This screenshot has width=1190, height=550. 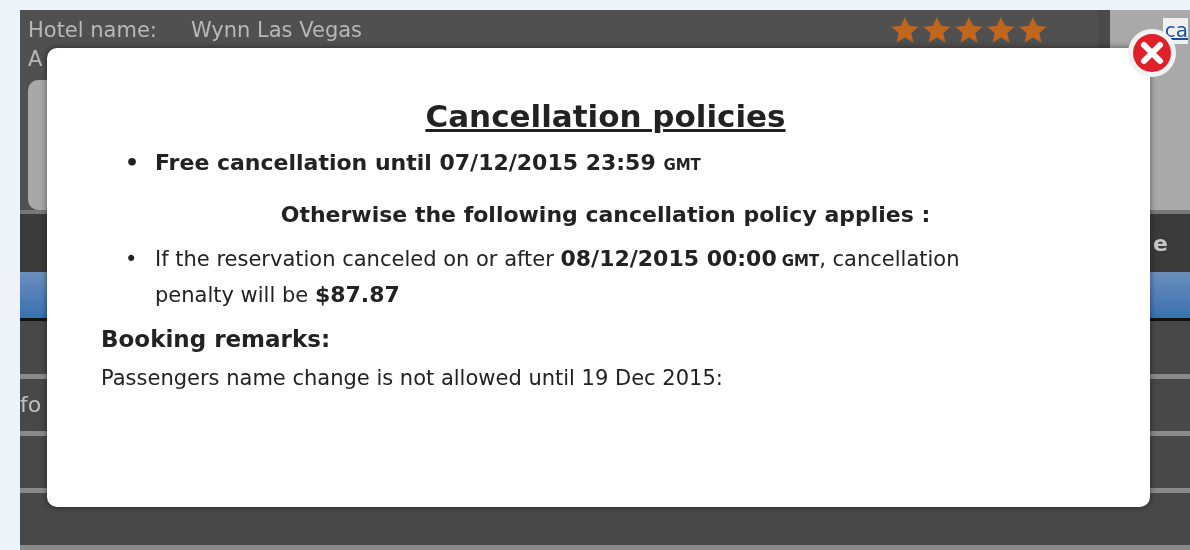 What do you see at coordinates (605, 116) in the screenshot?
I see `dialog-title: Cancellation policies` at bounding box center [605, 116].